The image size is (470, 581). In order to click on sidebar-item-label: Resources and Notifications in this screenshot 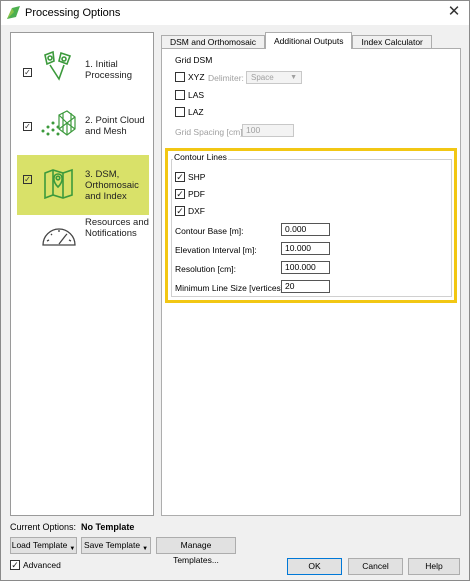, I will do `click(117, 228)`.